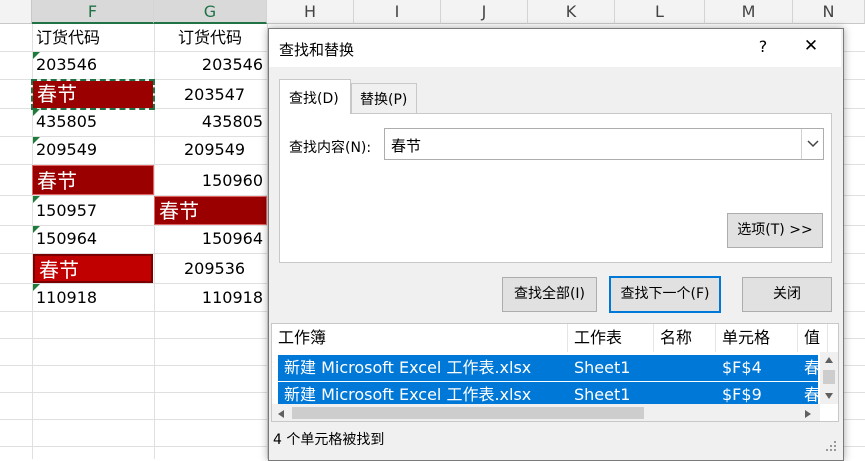  Describe the element at coordinates (223, 150) in the screenshot. I see `cell-g5: 209549` at that location.